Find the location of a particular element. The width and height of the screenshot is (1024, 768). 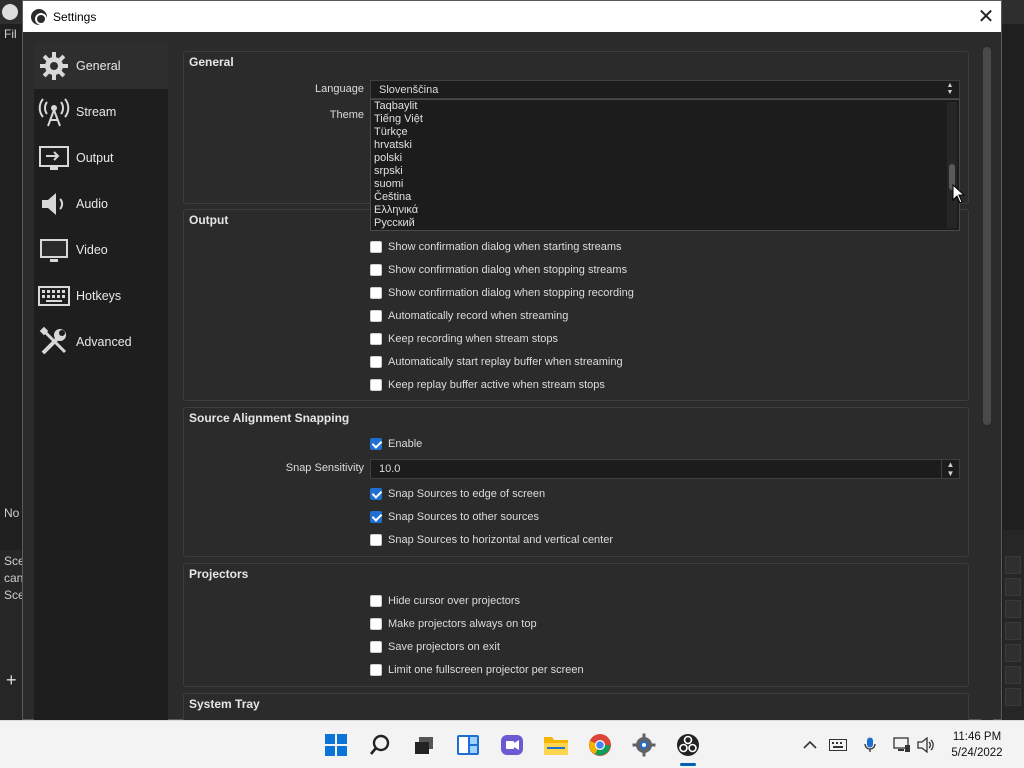

sidebar-item-hotkeys: Hotkeys is located at coordinates (101, 296).